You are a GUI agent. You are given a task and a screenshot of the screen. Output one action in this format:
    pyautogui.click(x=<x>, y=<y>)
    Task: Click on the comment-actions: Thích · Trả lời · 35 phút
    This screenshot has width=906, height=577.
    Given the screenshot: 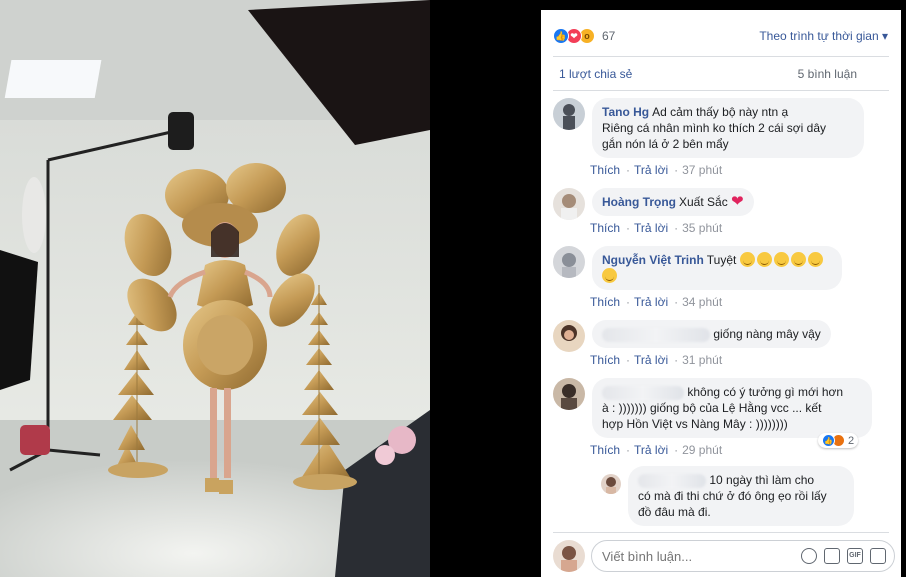 What is the action you would take?
    pyautogui.click(x=656, y=228)
    